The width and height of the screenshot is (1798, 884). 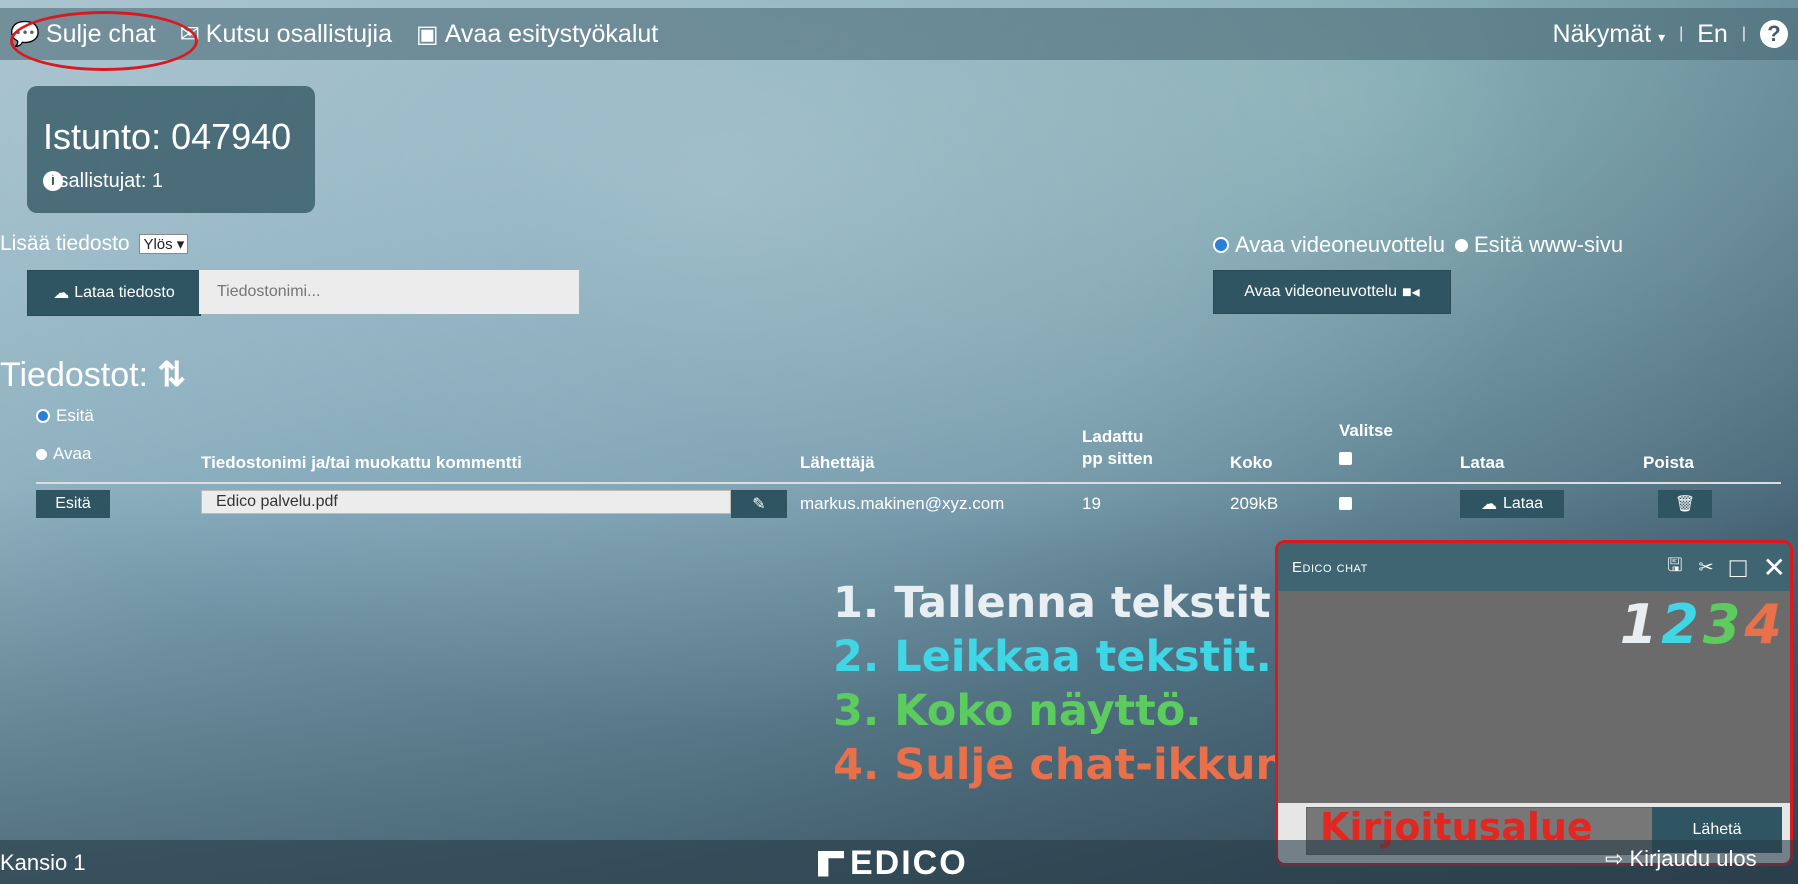 What do you see at coordinates (908, 483) in the screenshot?
I see `table-divider` at bounding box center [908, 483].